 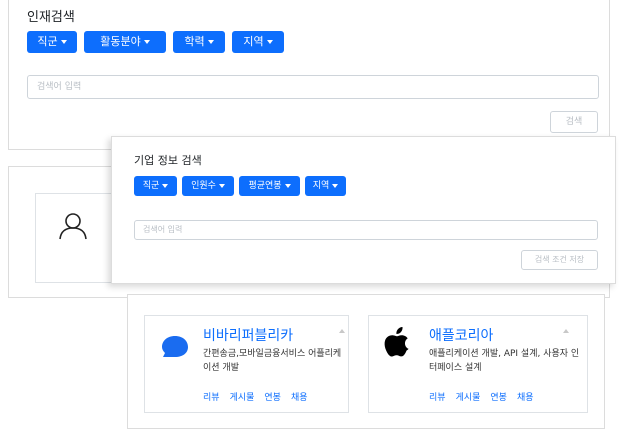 I want to click on talent-search-title: 인재검색, so click(x=51, y=17).